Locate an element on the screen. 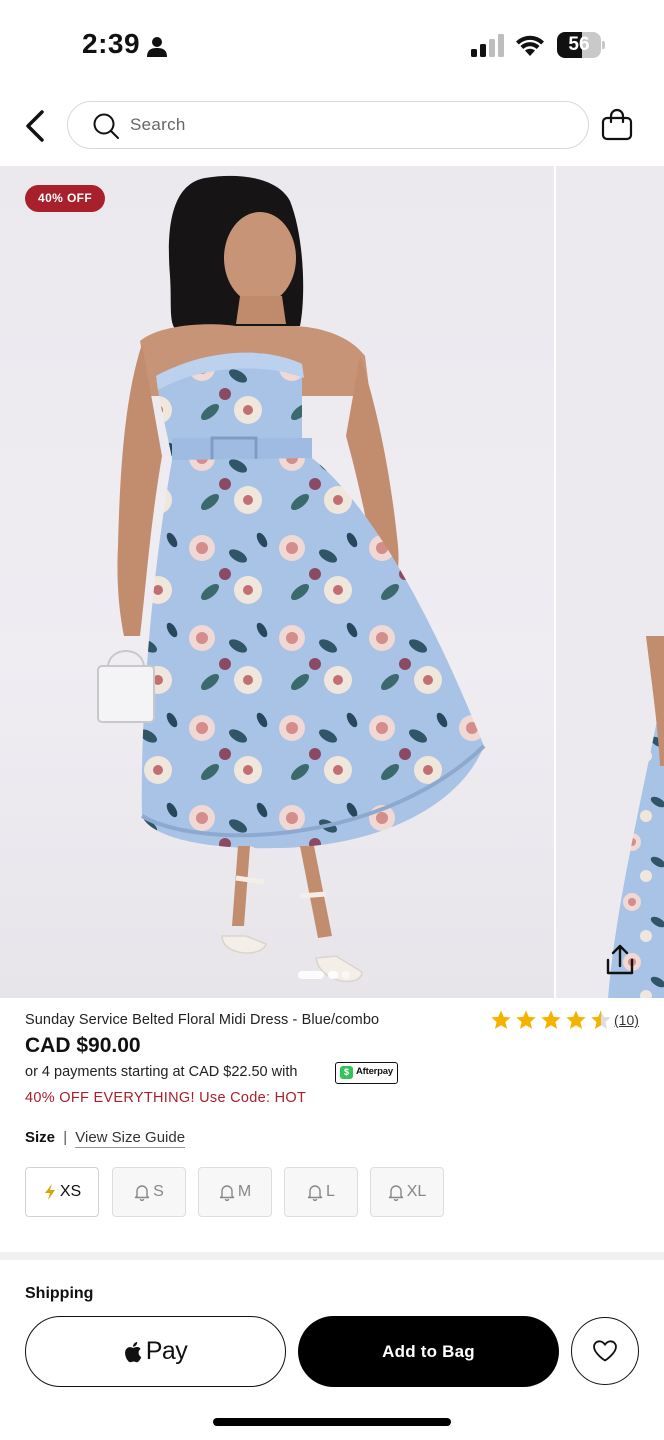 The width and height of the screenshot is (664, 1440). afterpay-label: Afterpay is located at coordinates (374, 1071).